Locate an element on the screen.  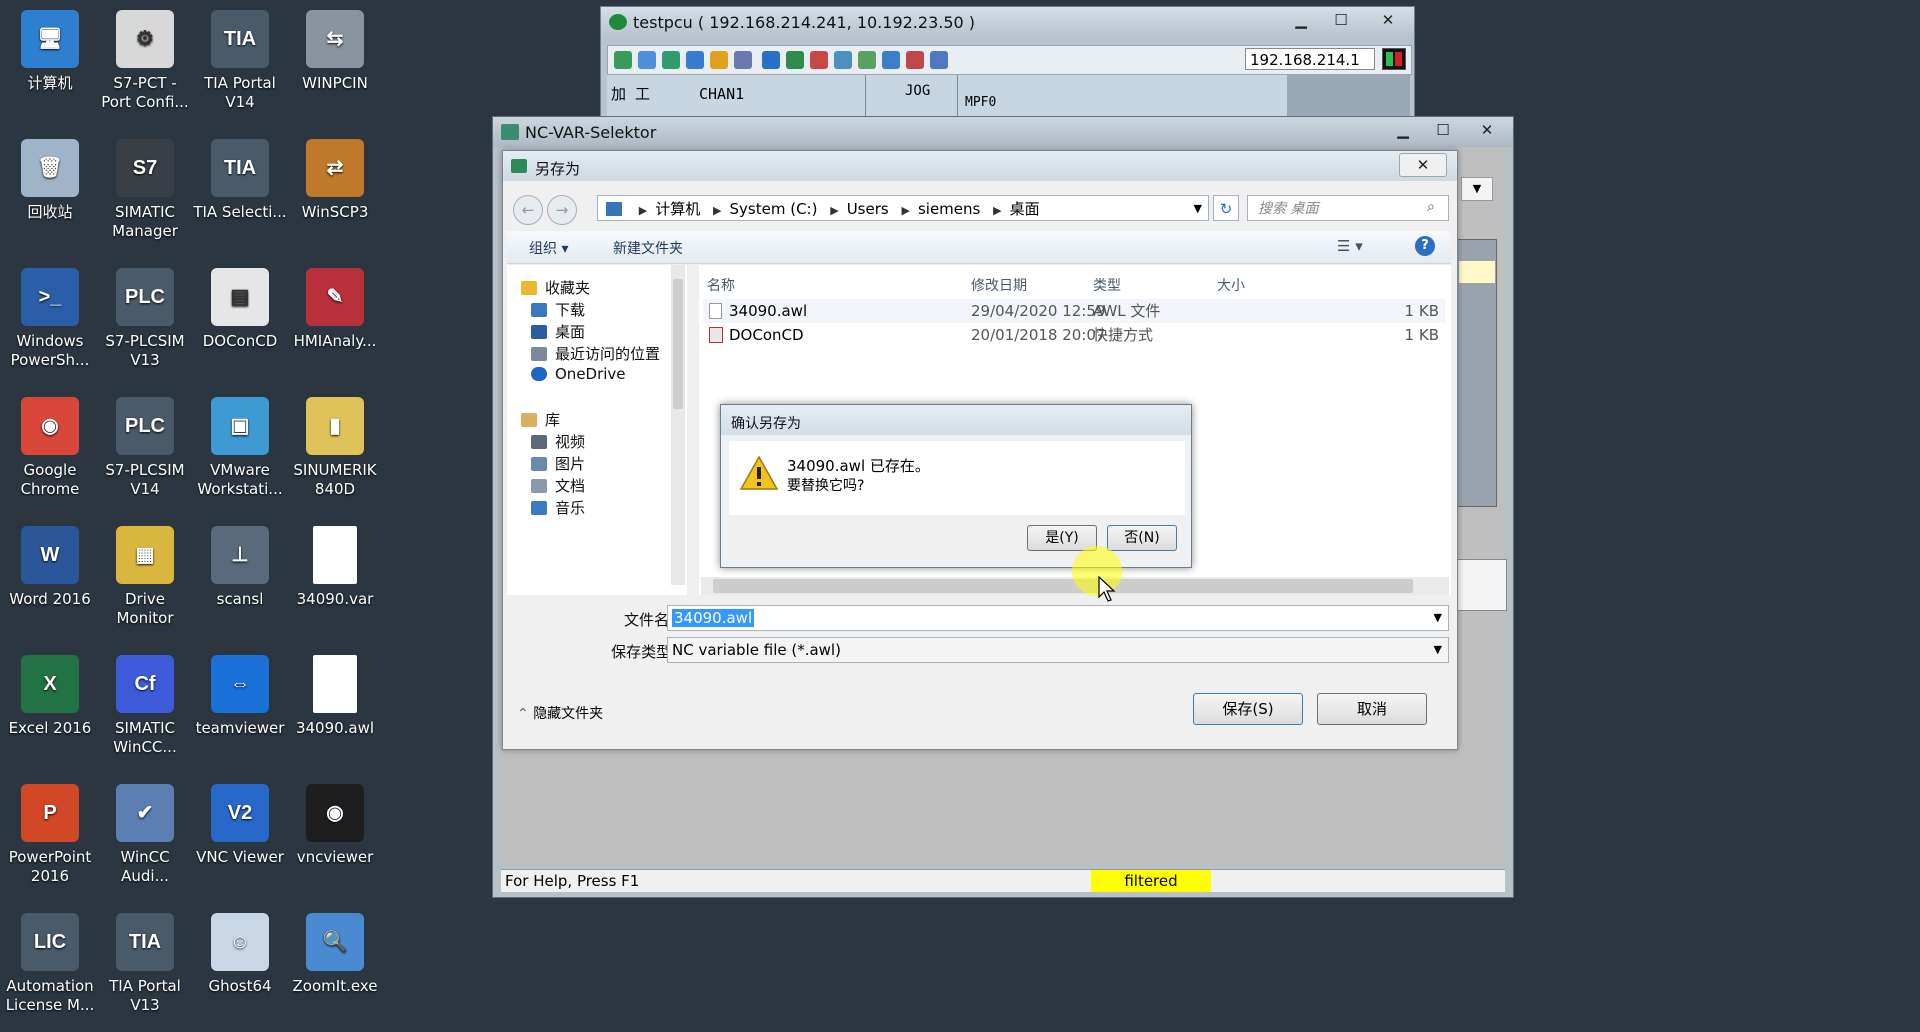
confirm-save-as-dialog: 确认另存为 34090.awl 已存在。 要替换它吗? 是(Y) 否(N) is located at coordinates (956, 486).